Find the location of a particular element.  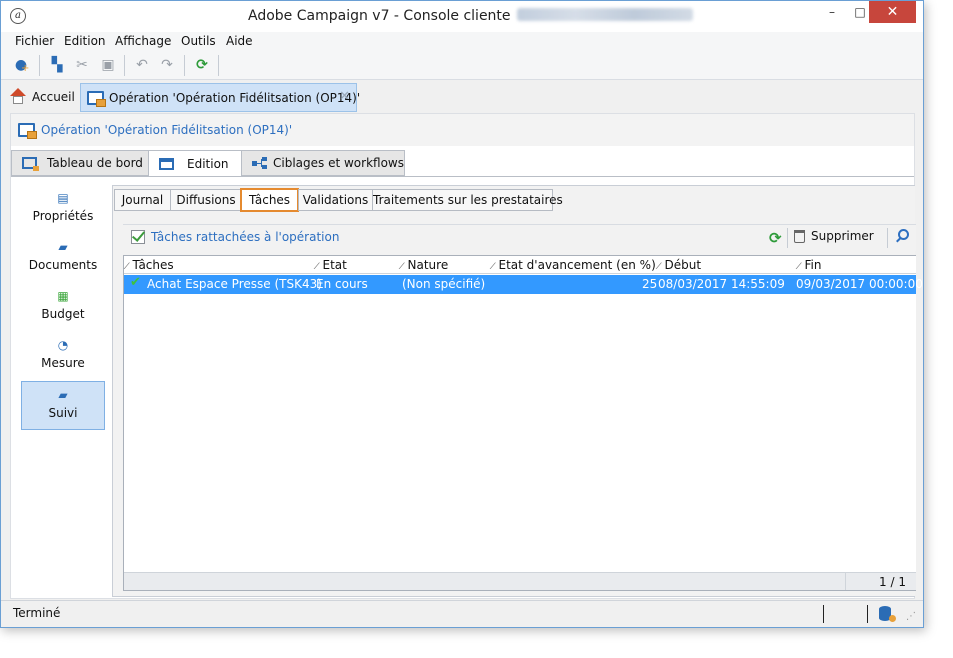

paste-icon: ▣ is located at coordinates (108, 65).